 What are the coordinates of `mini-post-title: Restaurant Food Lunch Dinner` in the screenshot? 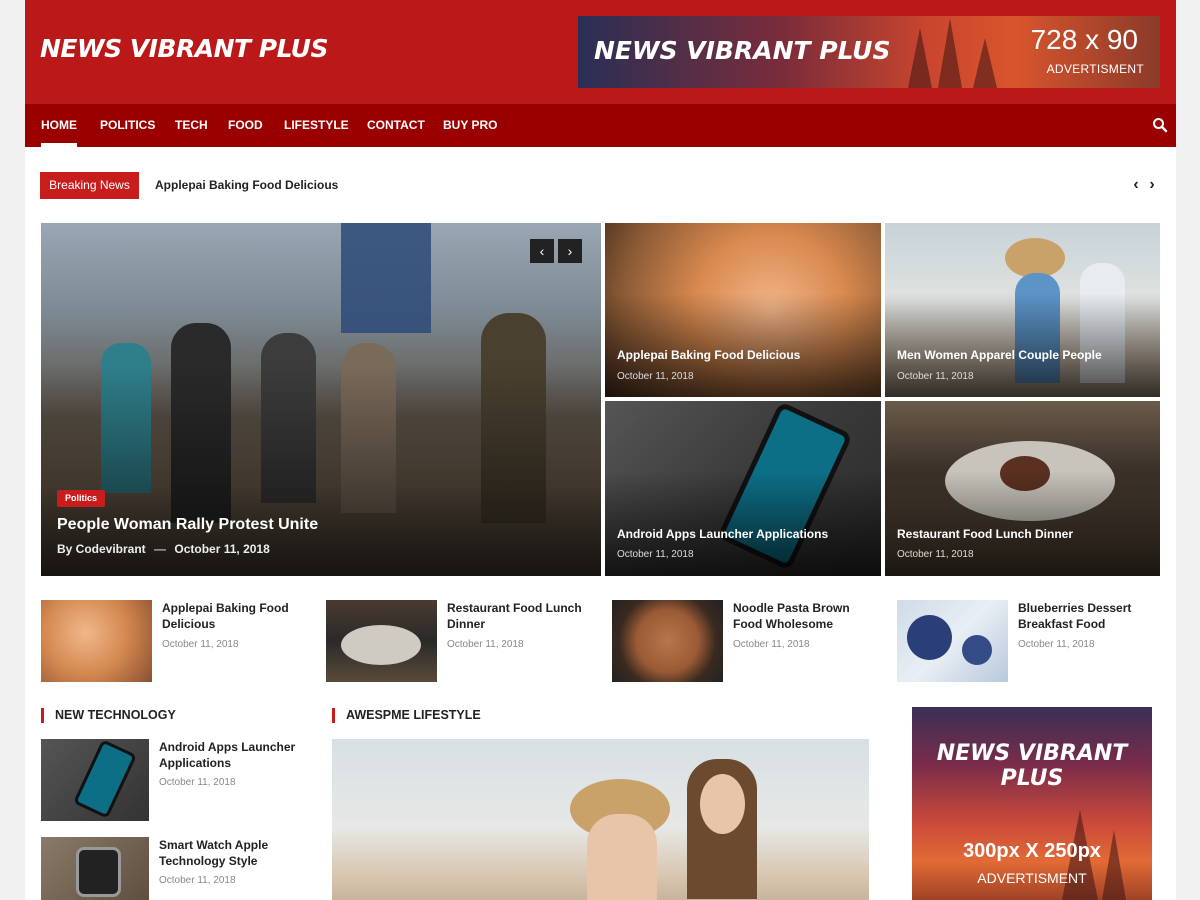 It's located at (517, 616).